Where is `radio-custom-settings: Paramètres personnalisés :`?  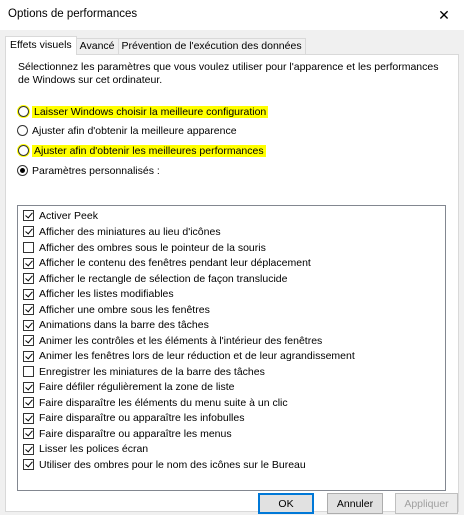
radio-custom-settings: Paramètres personnalisés : is located at coordinates (88, 170).